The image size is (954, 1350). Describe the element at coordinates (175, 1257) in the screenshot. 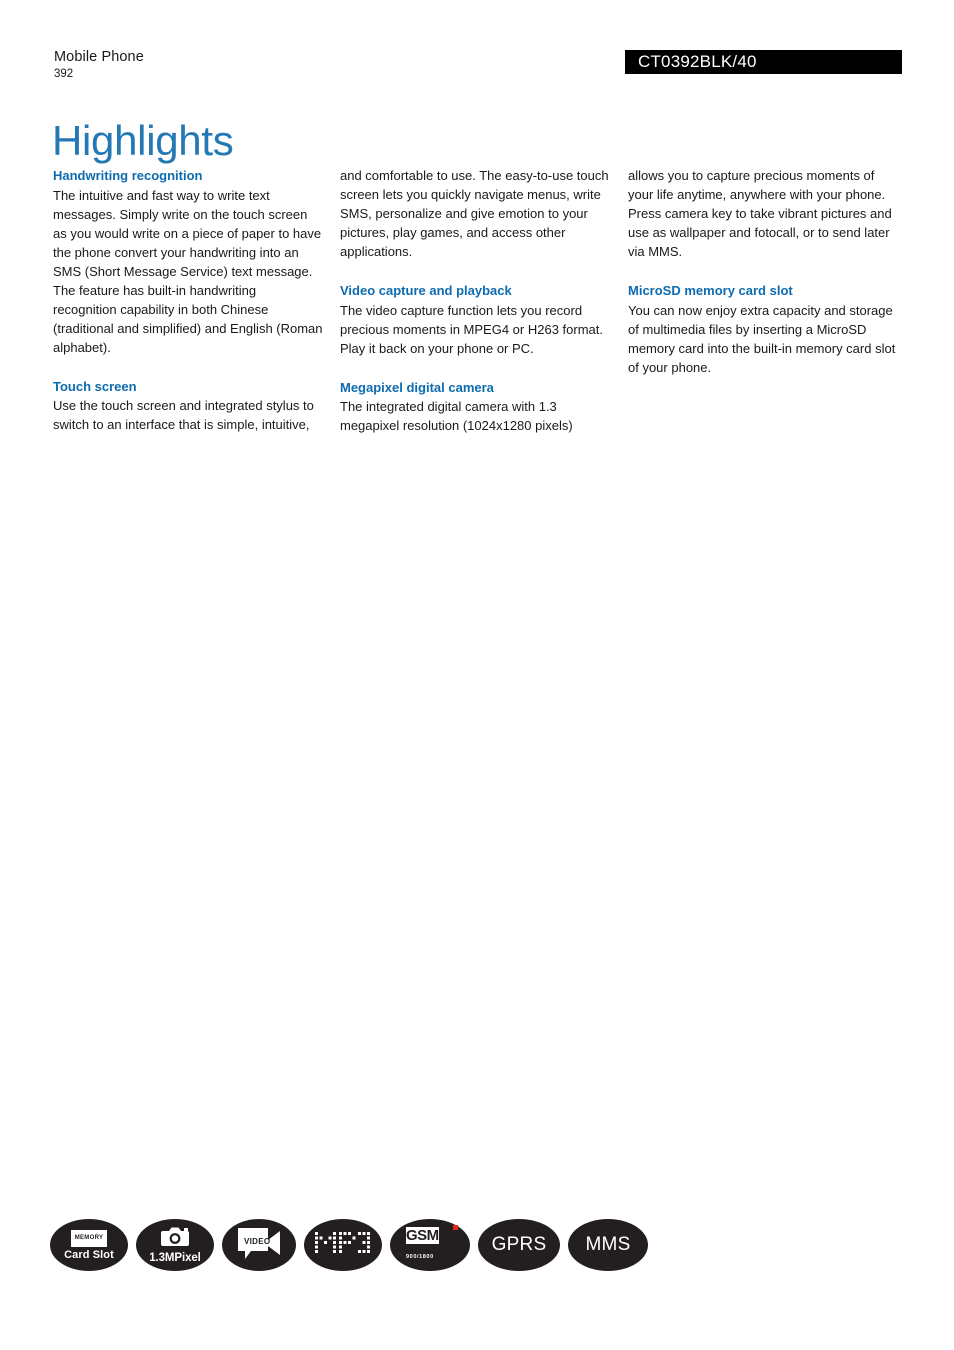

I see `badge-label: 1.3MPixel` at that location.